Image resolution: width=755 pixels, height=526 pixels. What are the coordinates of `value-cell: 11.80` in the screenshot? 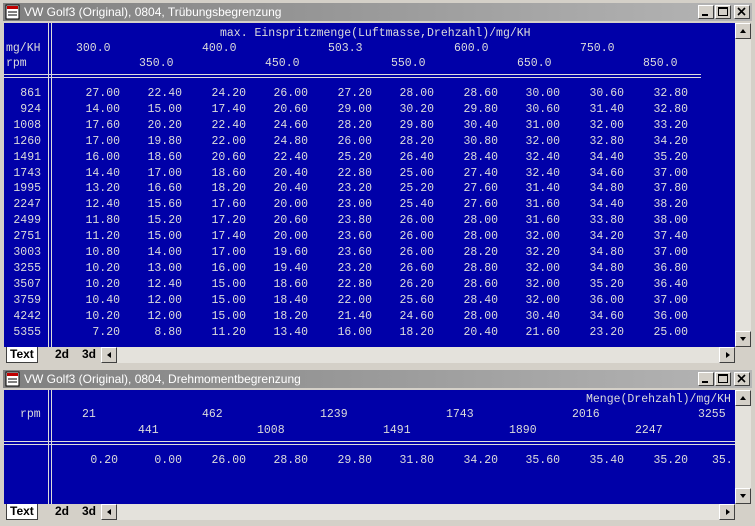 It's located at (102, 220).